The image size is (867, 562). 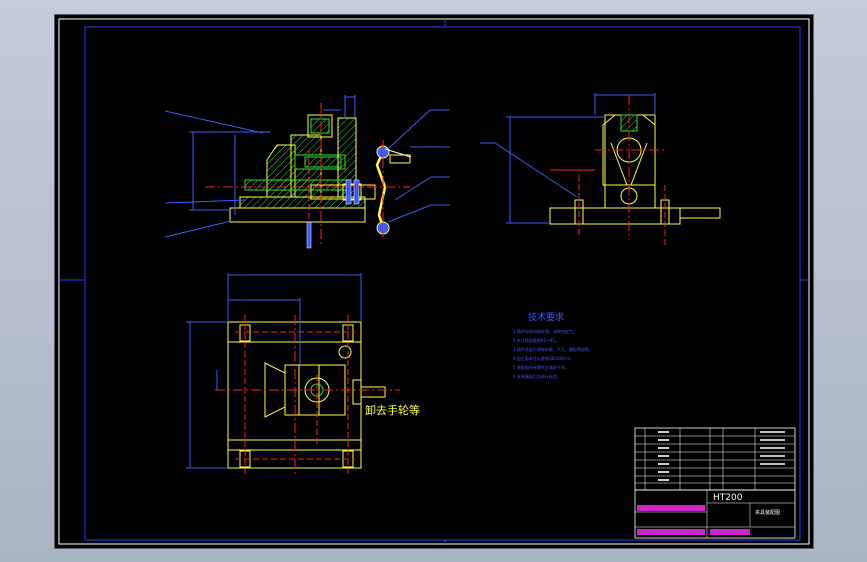 I want to click on drawing-name: 夹具装配图, so click(x=767, y=512).